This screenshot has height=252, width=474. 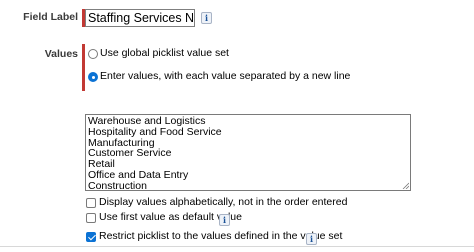 What do you see at coordinates (130, 153) in the screenshot?
I see `list-item: Customer Service` at bounding box center [130, 153].